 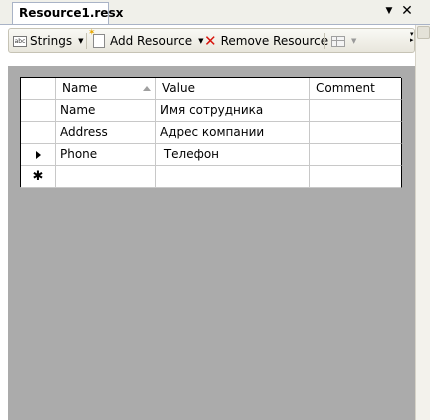 What do you see at coordinates (233, 155) in the screenshot?
I see `value-cell: Телефон` at bounding box center [233, 155].